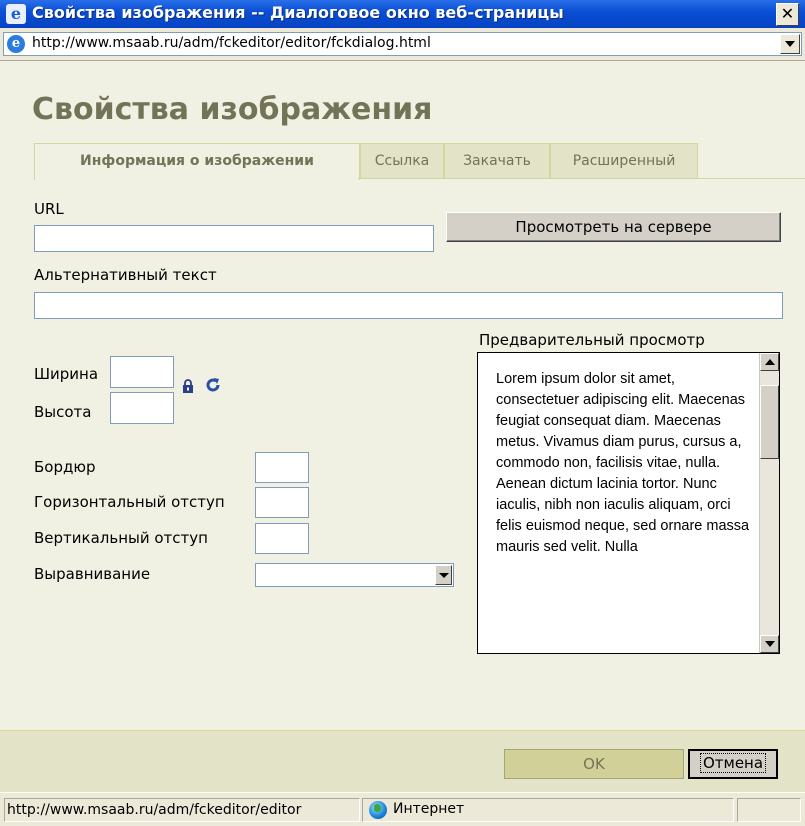  Describe the element at coordinates (92, 574) in the screenshot. I see `align-label: Выравнивание` at that location.